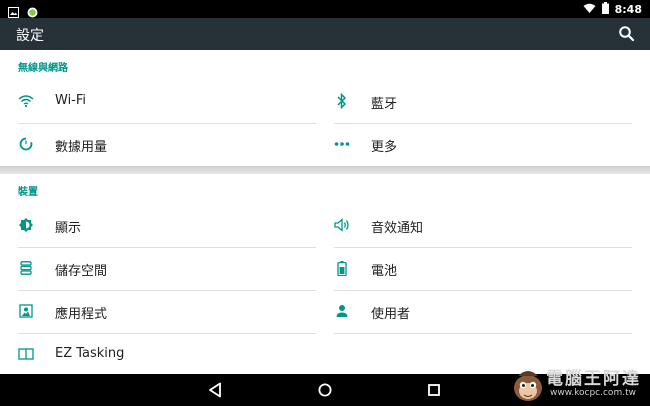 The height and width of the screenshot is (406, 650). Describe the element at coordinates (325, 170) in the screenshot. I see `section-separator` at that location.